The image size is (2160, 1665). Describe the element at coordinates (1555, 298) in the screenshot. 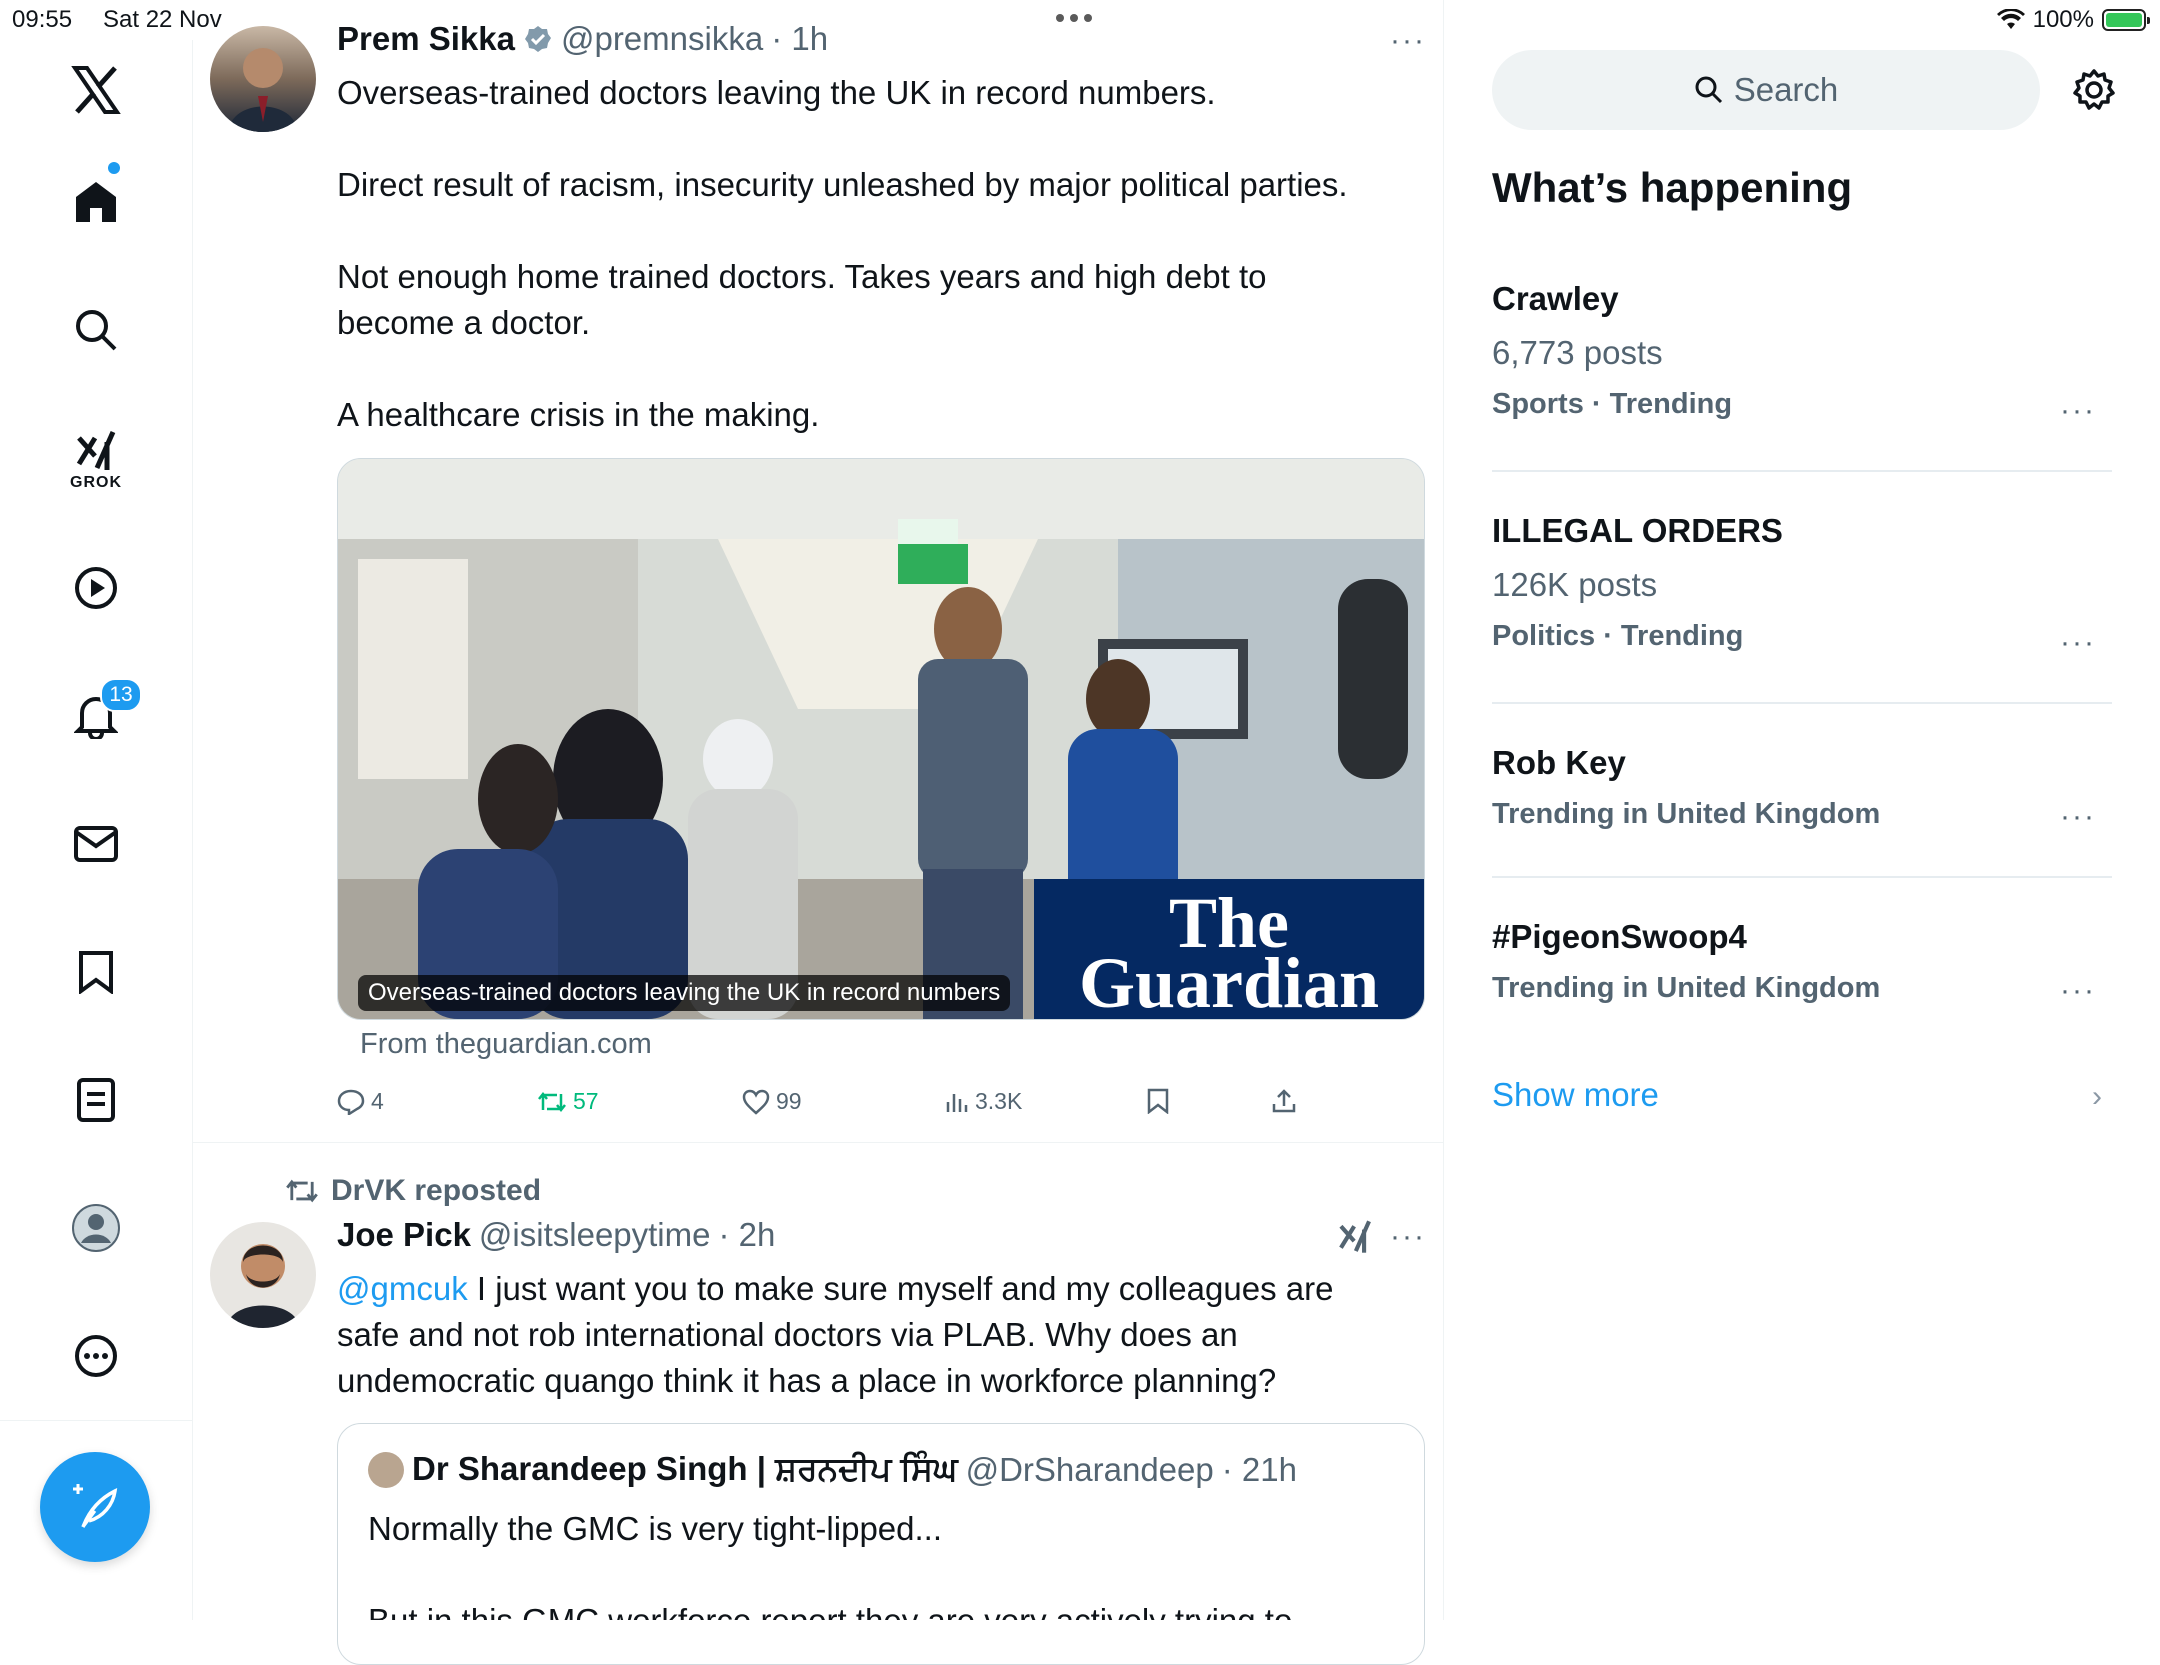

I see `trend-name: Crawley` at that location.